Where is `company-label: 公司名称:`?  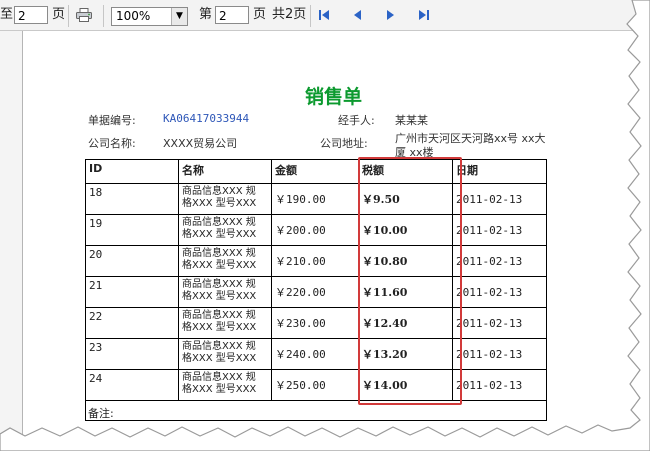 company-label: 公司名称: is located at coordinates (112, 143).